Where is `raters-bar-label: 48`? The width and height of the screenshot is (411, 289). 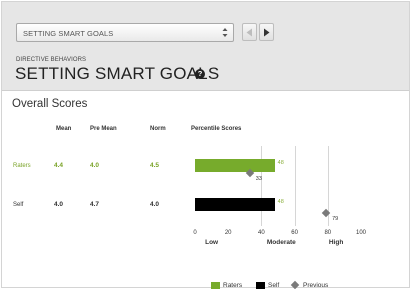 raters-bar-label: 48 is located at coordinates (280, 163).